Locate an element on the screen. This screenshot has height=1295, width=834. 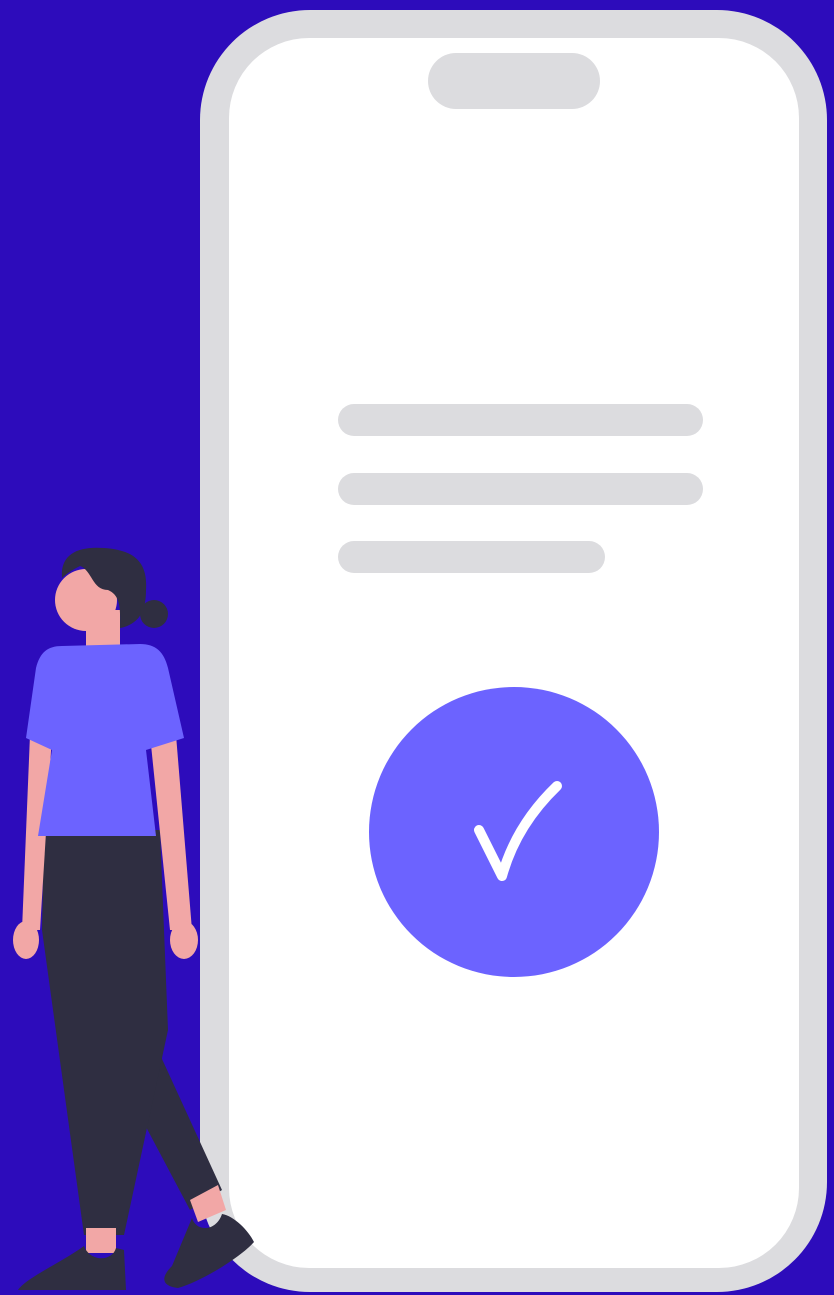
person-hand-right is located at coordinates (184, 940).